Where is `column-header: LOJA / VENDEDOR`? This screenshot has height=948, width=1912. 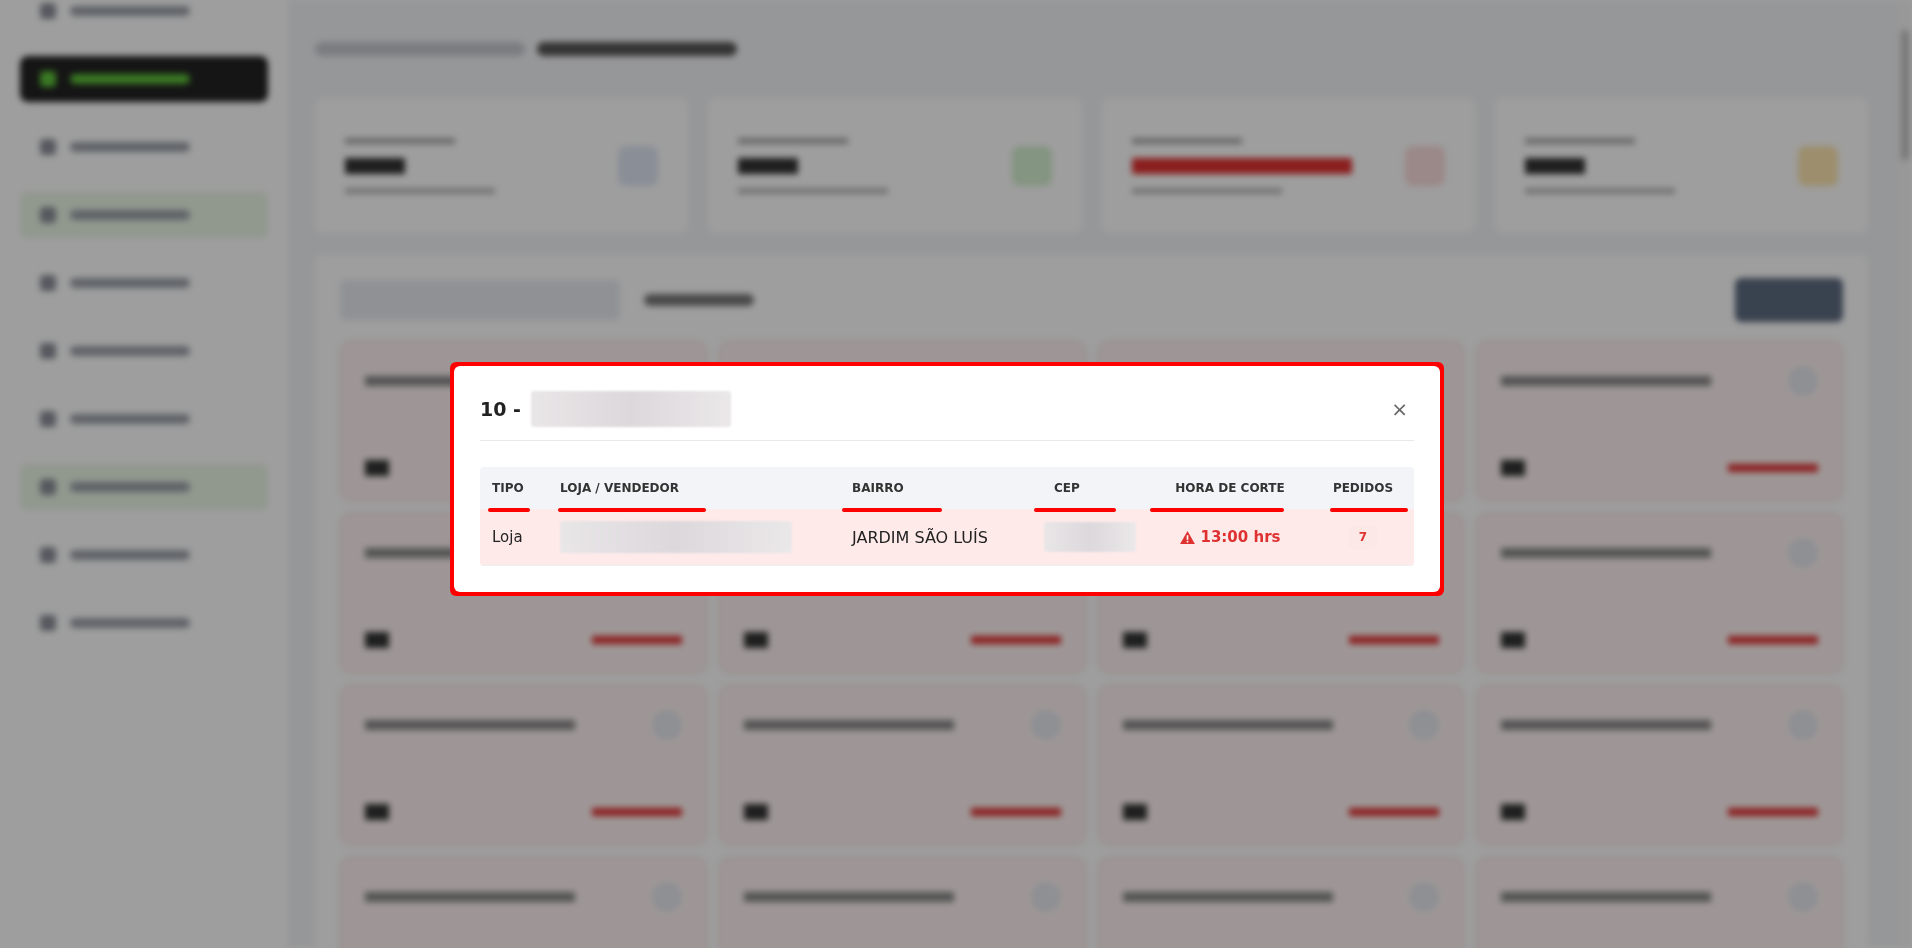 column-header: LOJA / VENDEDOR is located at coordinates (619, 488).